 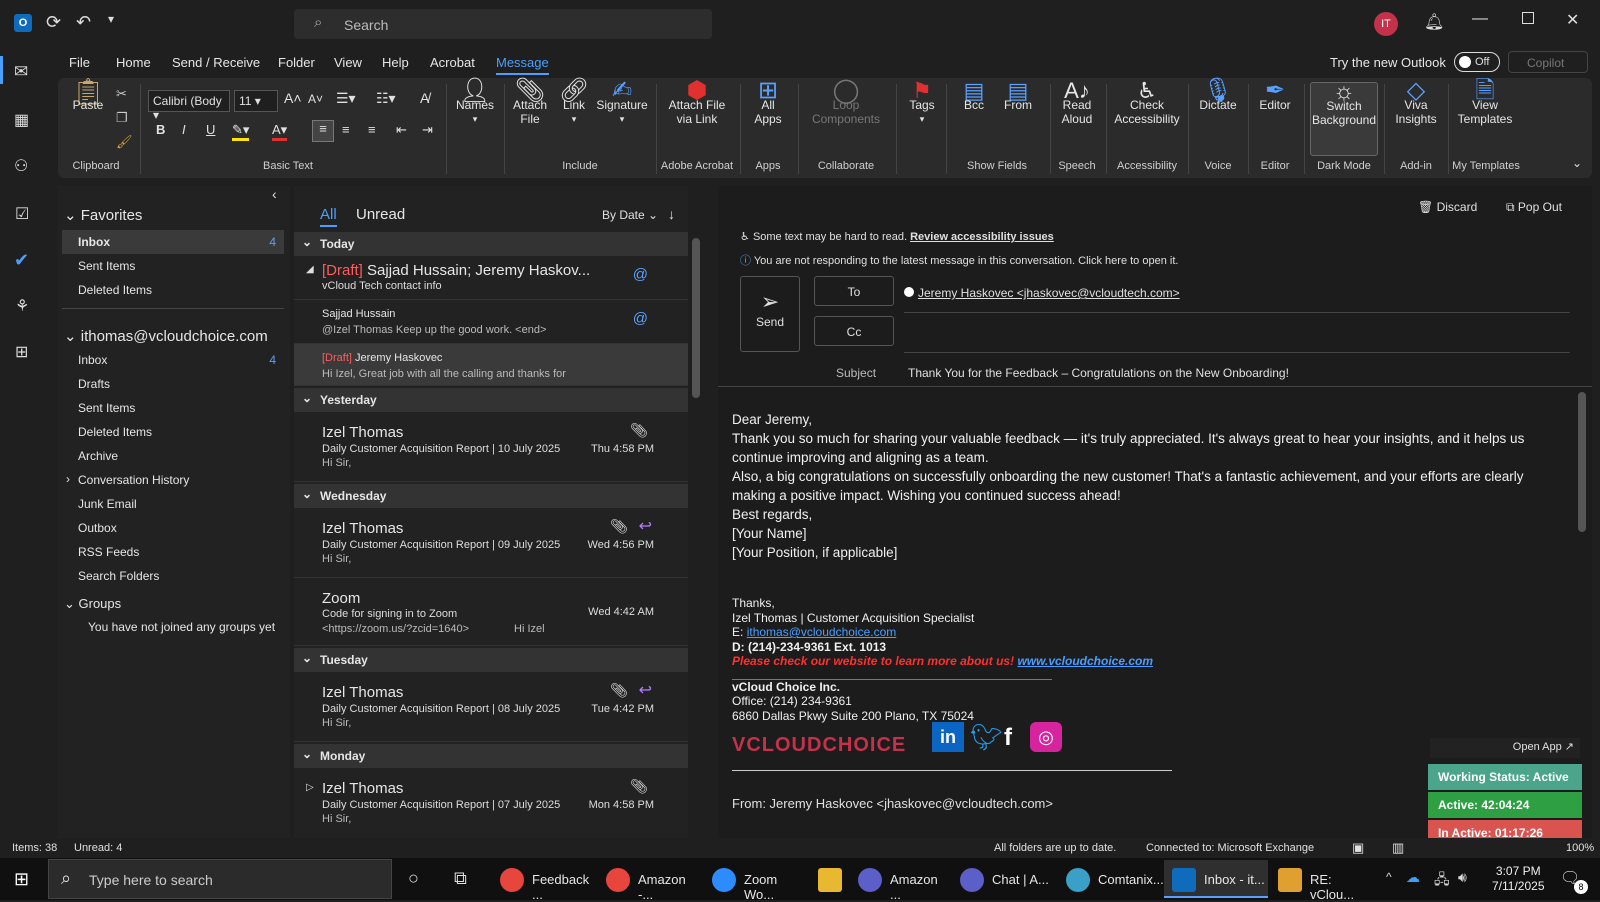 I want to click on increase-indent-icon: ⇥, so click(x=427, y=130).